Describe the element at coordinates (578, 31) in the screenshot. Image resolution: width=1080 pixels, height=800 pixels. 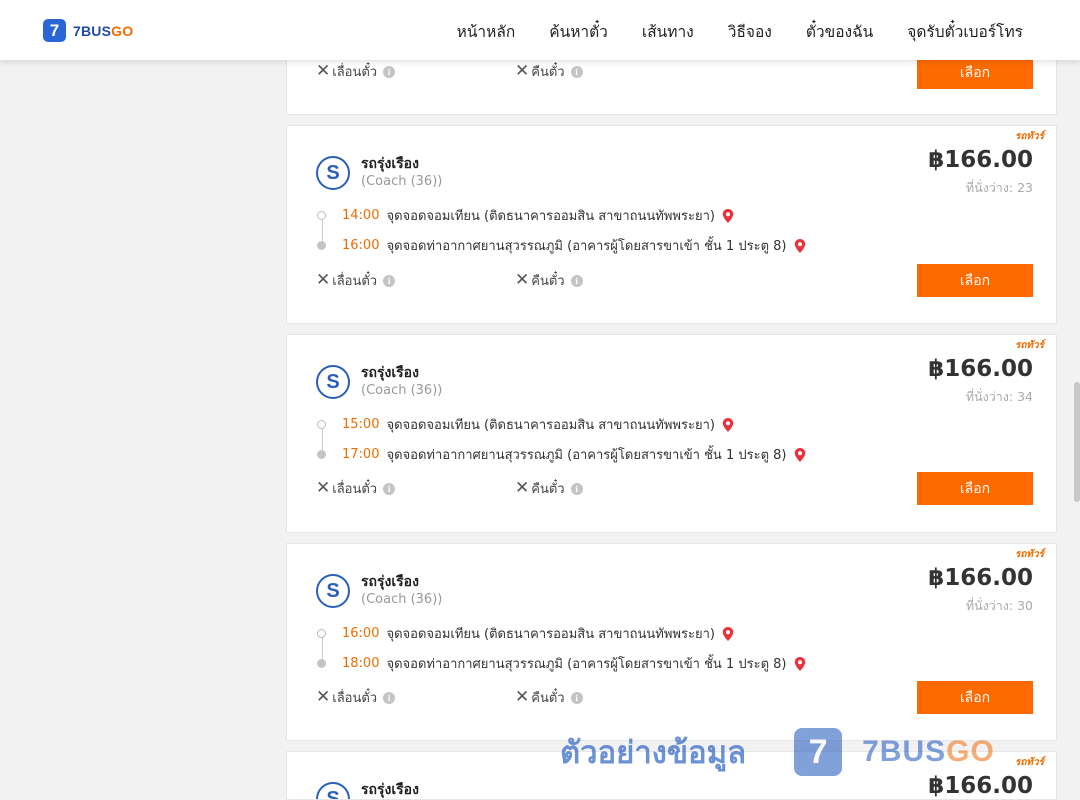
I see `nav-search-ticket: ค้นหาตั๋ว` at that location.